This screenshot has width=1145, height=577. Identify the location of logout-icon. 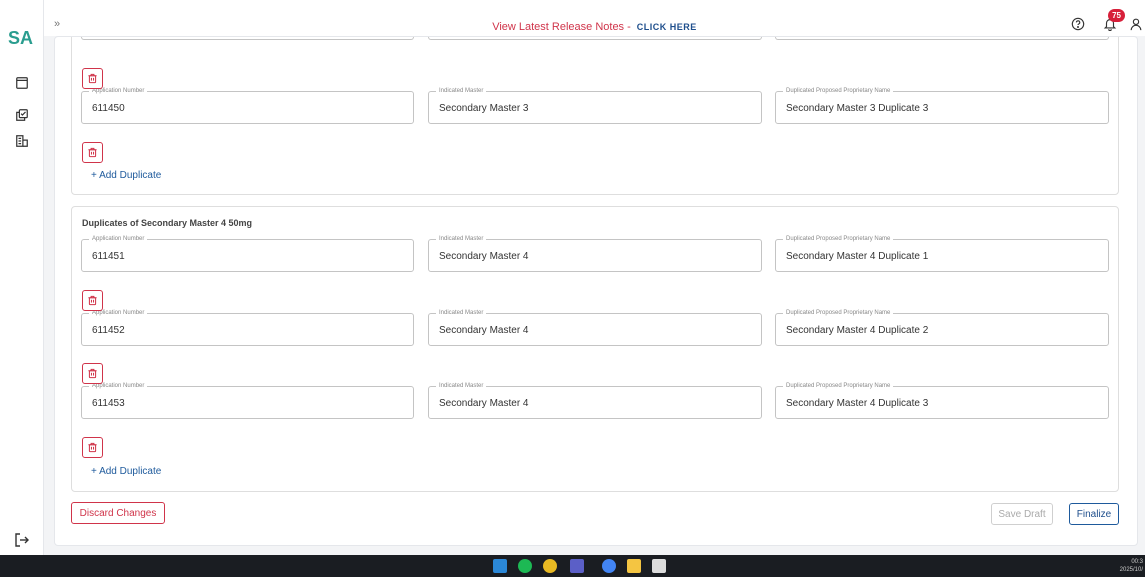
(22, 540).